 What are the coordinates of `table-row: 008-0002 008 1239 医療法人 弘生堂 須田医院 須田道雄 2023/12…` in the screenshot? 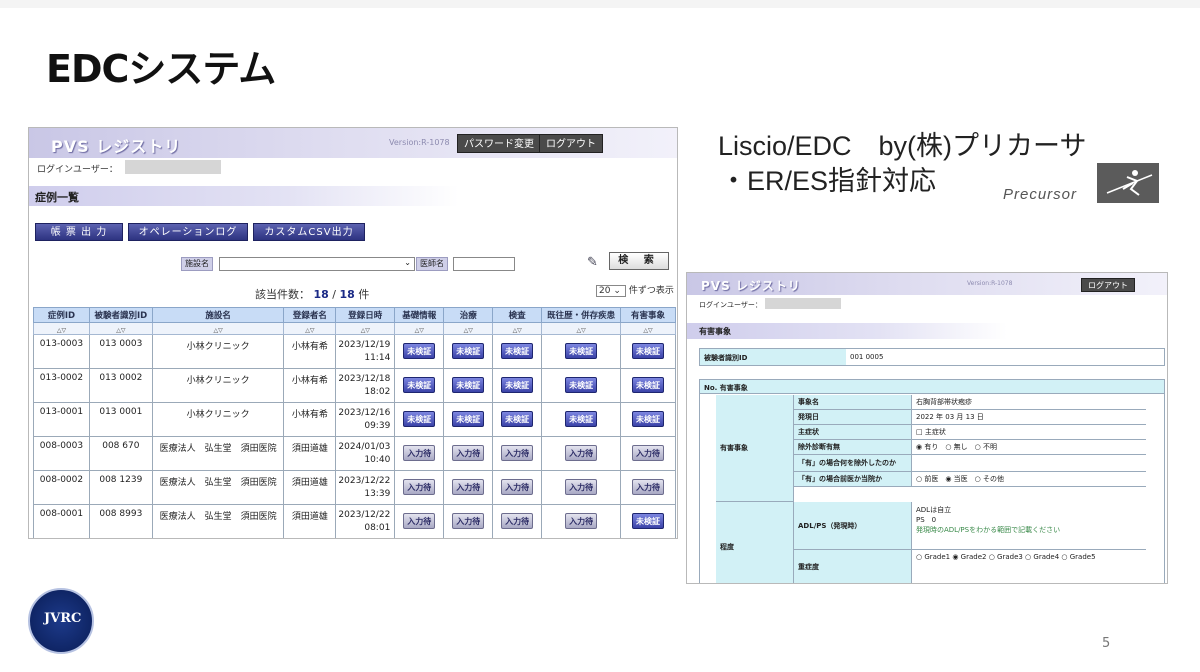 It's located at (354, 487).